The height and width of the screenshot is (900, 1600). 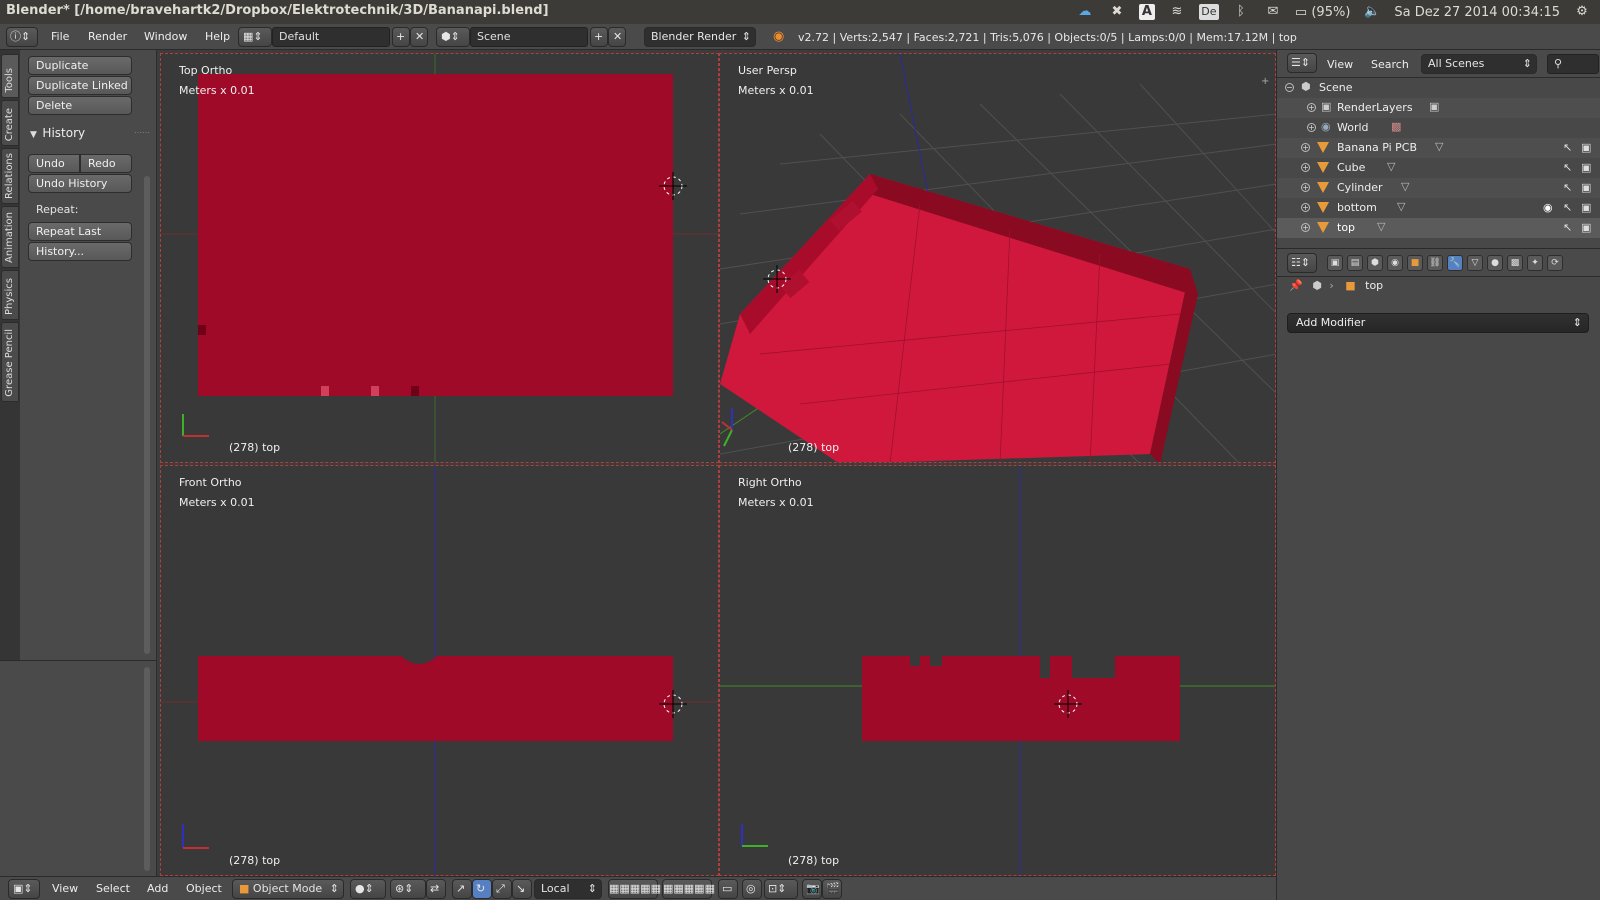 What do you see at coordinates (1296, 285) in the screenshot?
I see `pin-icon: 📌` at bounding box center [1296, 285].